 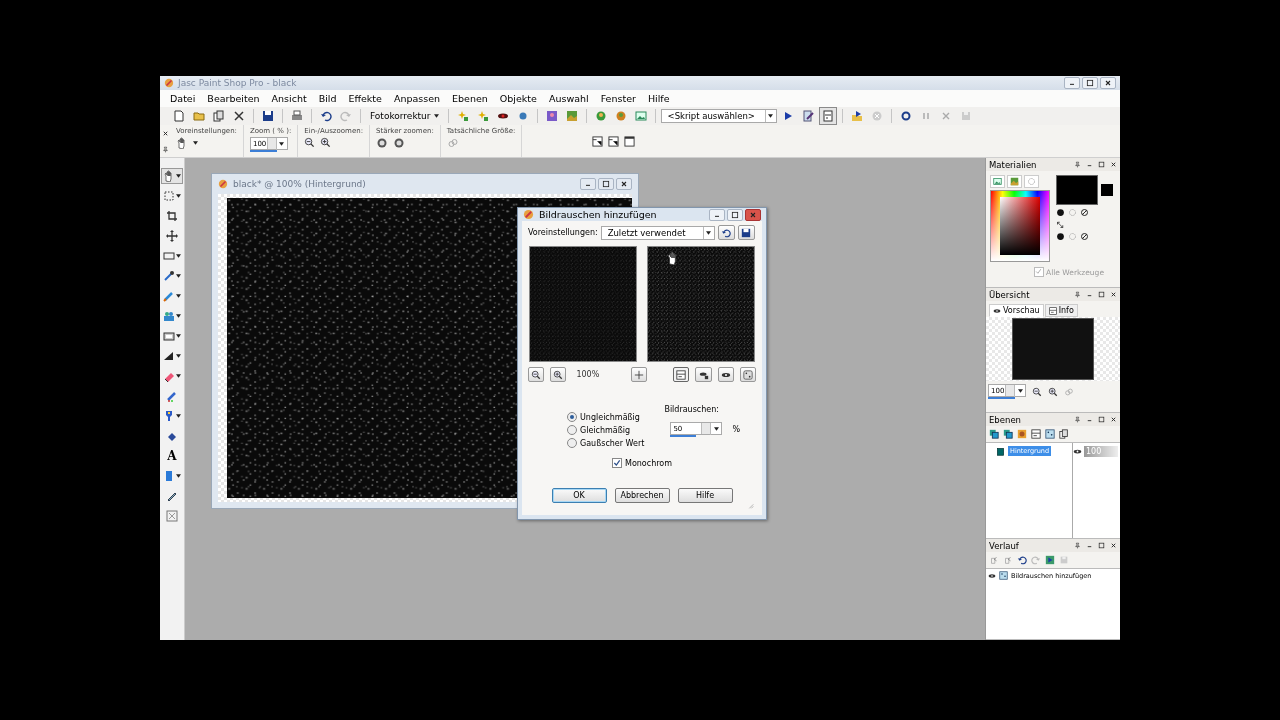 I want to click on script-select: <Skript auswählen>, so click(x=718, y=116).